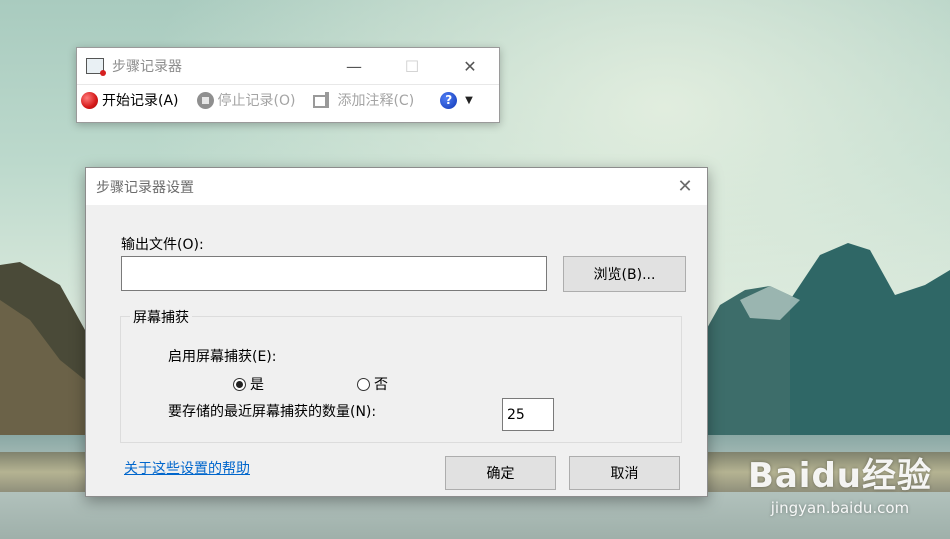 The image size is (950, 539). What do you see at coordinates (323, 100) in the screenshot?
I see `comment-icon` at bounding box center [323, 100].